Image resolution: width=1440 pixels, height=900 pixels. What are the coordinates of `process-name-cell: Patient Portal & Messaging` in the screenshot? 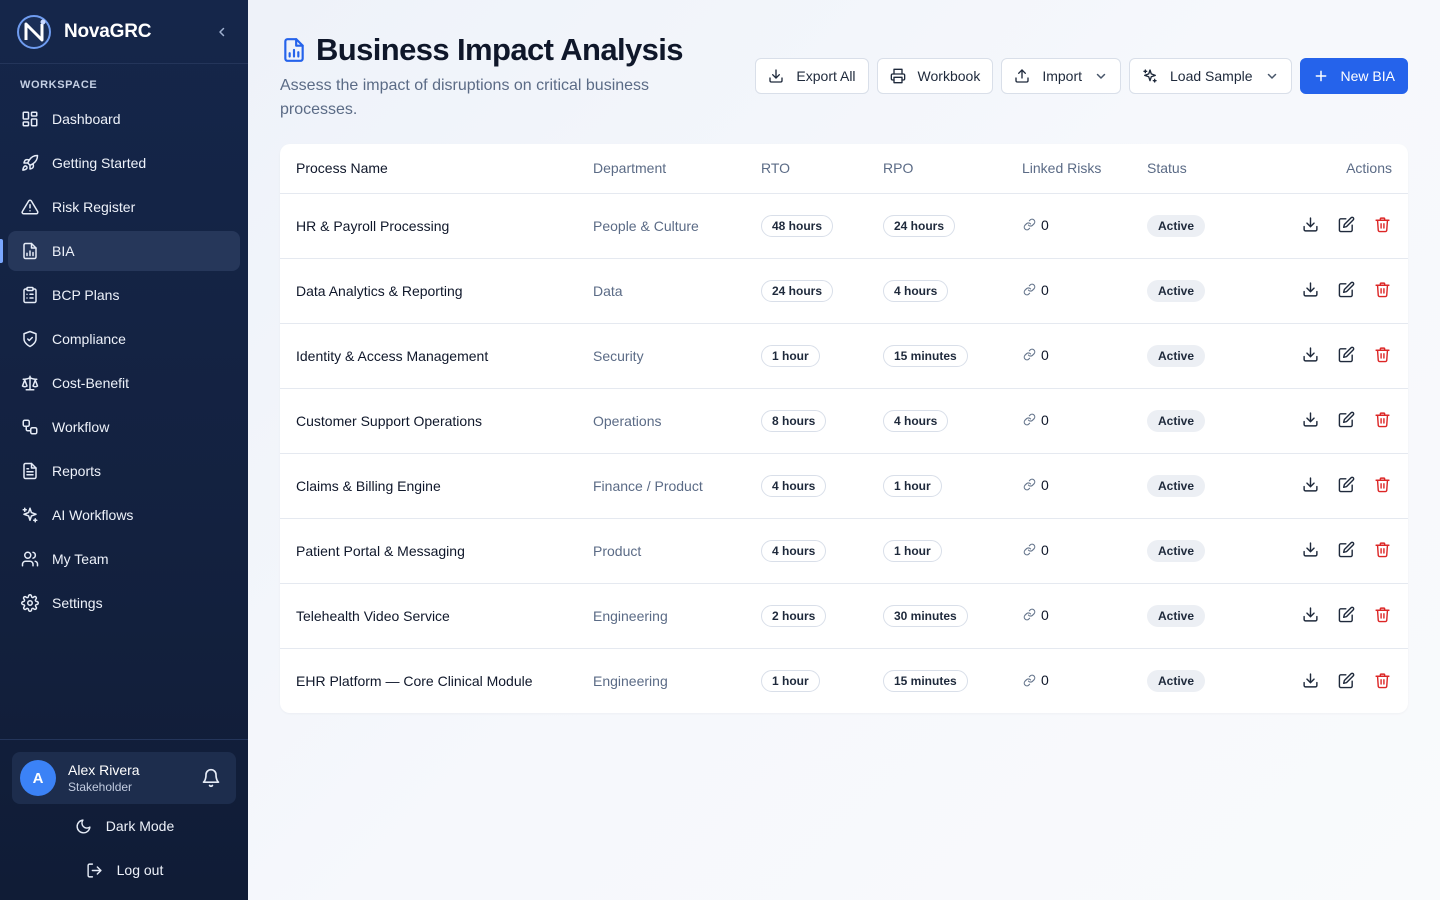 It's located at (436, 551).